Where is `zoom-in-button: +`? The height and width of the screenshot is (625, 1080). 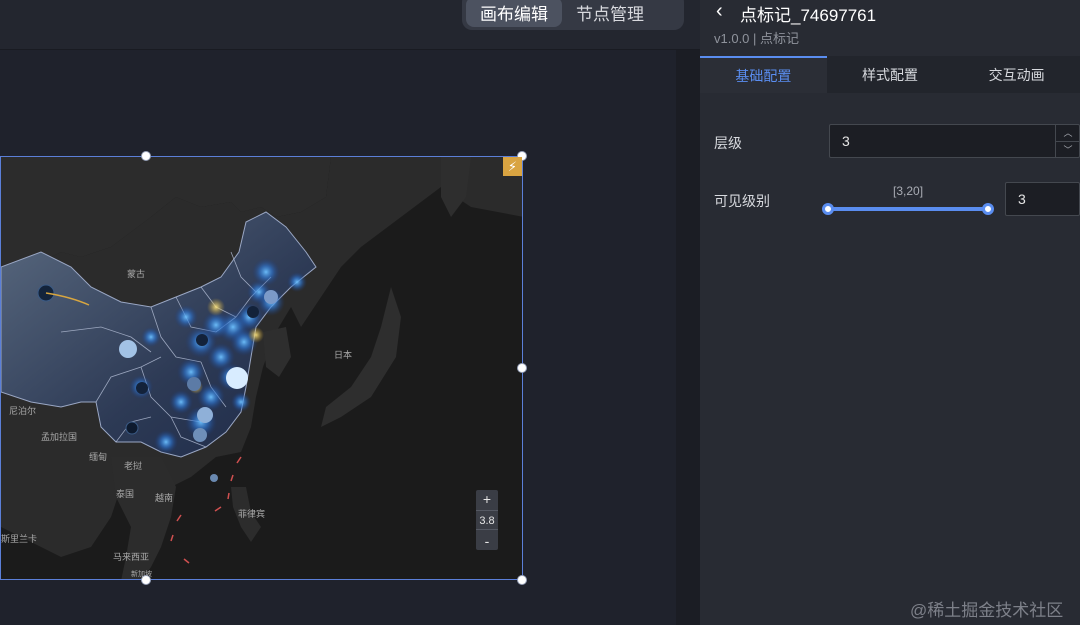
zoom-in-button: + is located at coordinates (487, 499).